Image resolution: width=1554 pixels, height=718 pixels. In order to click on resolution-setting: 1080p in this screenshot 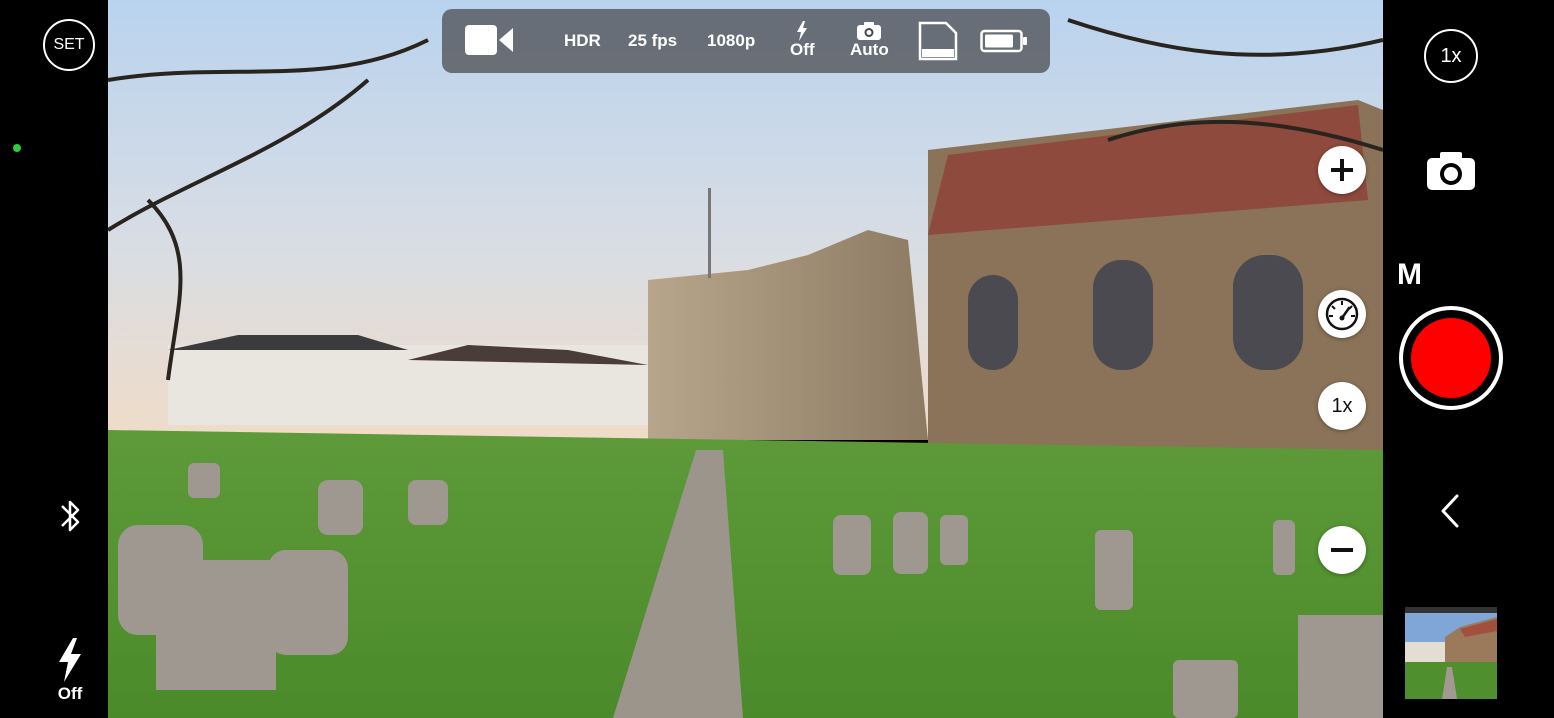, I will do `click(731, 41)`.